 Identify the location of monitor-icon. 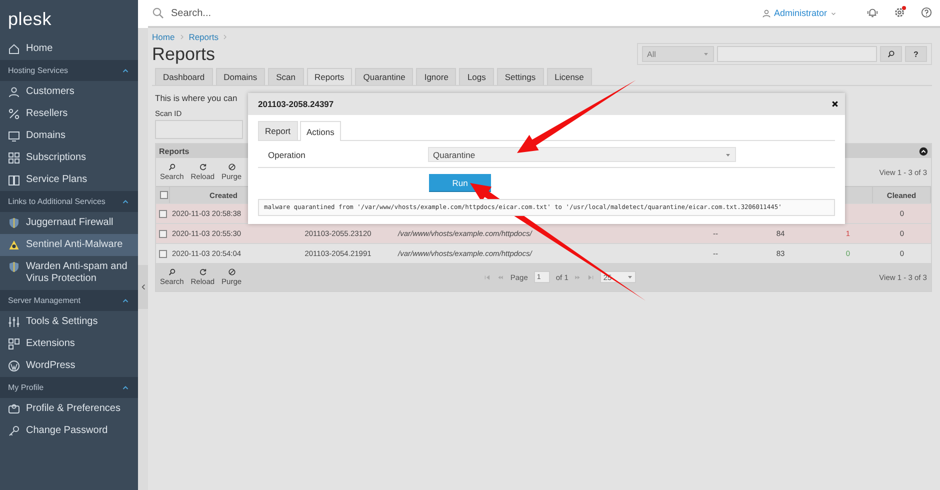
(14, 136).